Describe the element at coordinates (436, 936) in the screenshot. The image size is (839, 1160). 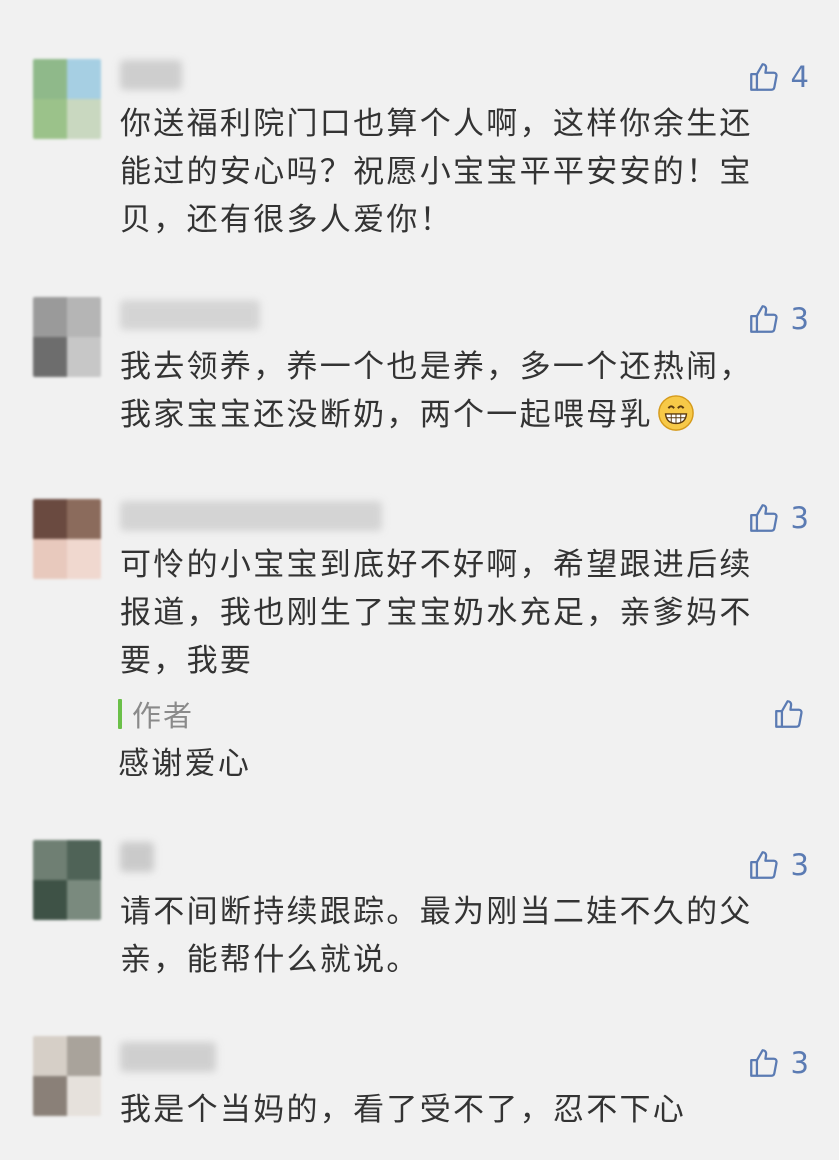
I see `comment-text: 请不间断持续跟踪。最为刚当二娃不久的父 亲，能帮什么就说。` at that location.